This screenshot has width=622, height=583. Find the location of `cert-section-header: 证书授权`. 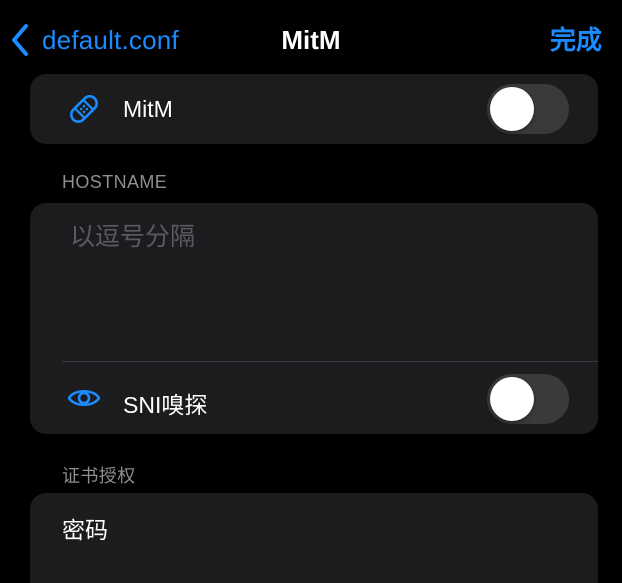

cert-section-header: 证书授权 is located at coordinates (99, 476).